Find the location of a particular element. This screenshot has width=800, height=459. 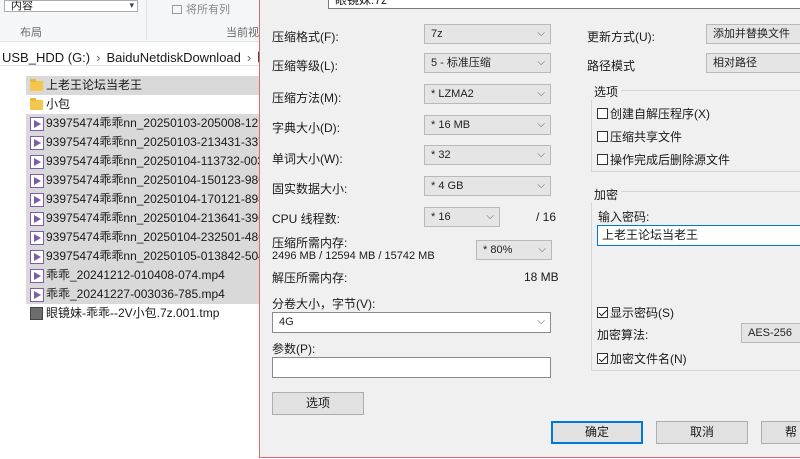

mem-comp-select: * 80% ⌵ is located at coordinates (514, 250).